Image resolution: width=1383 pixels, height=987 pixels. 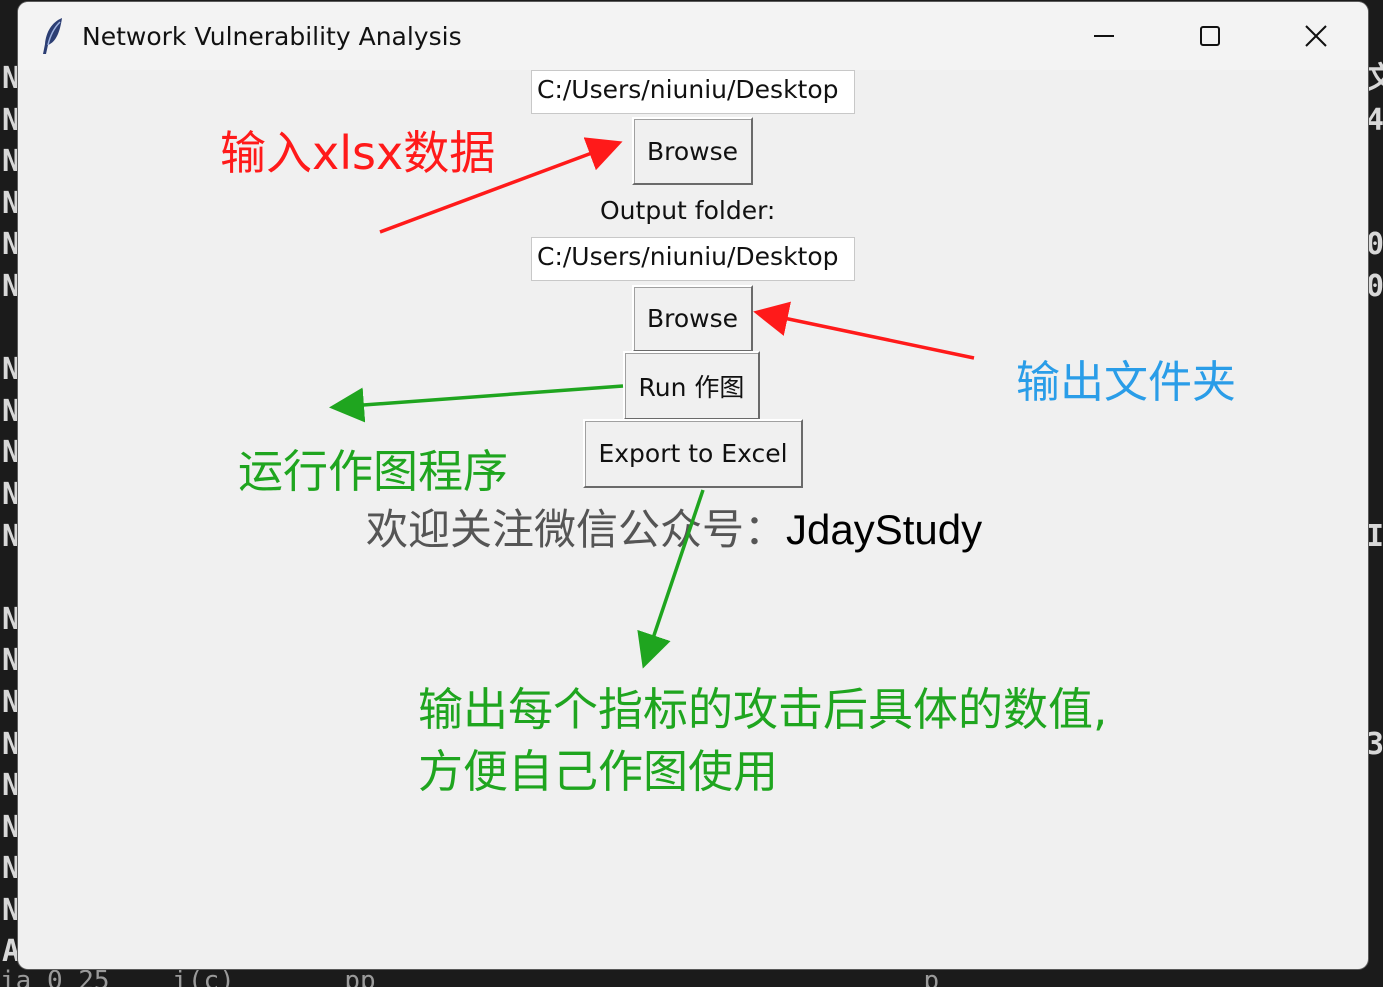 What do you see at coordinates (501, 185) in the screenshot?
I see `arrow-to-input-browse` at bounding box center [501, 185].